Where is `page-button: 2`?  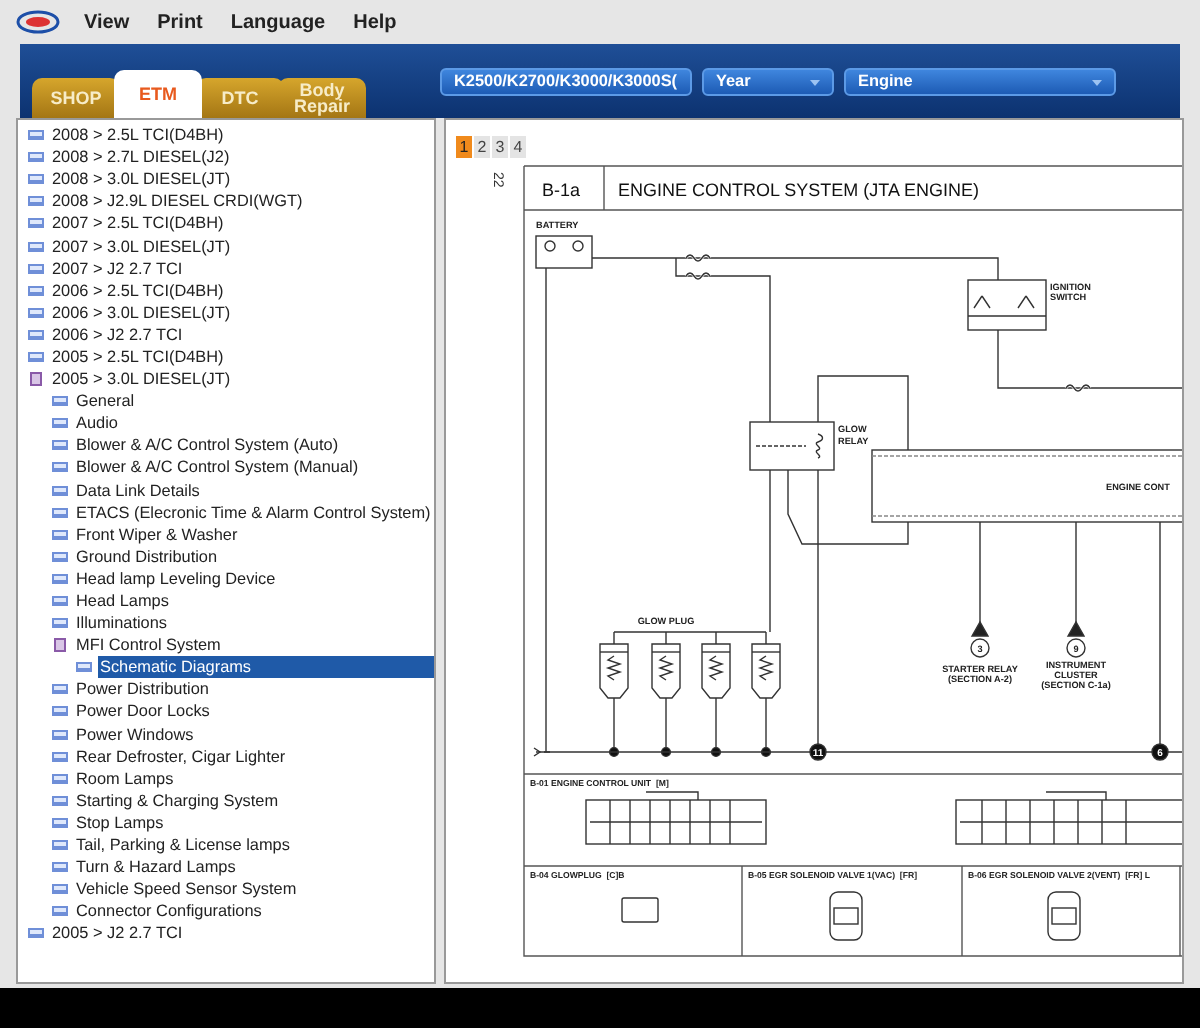 page-button: 2 is located at coordinates (482, 147).